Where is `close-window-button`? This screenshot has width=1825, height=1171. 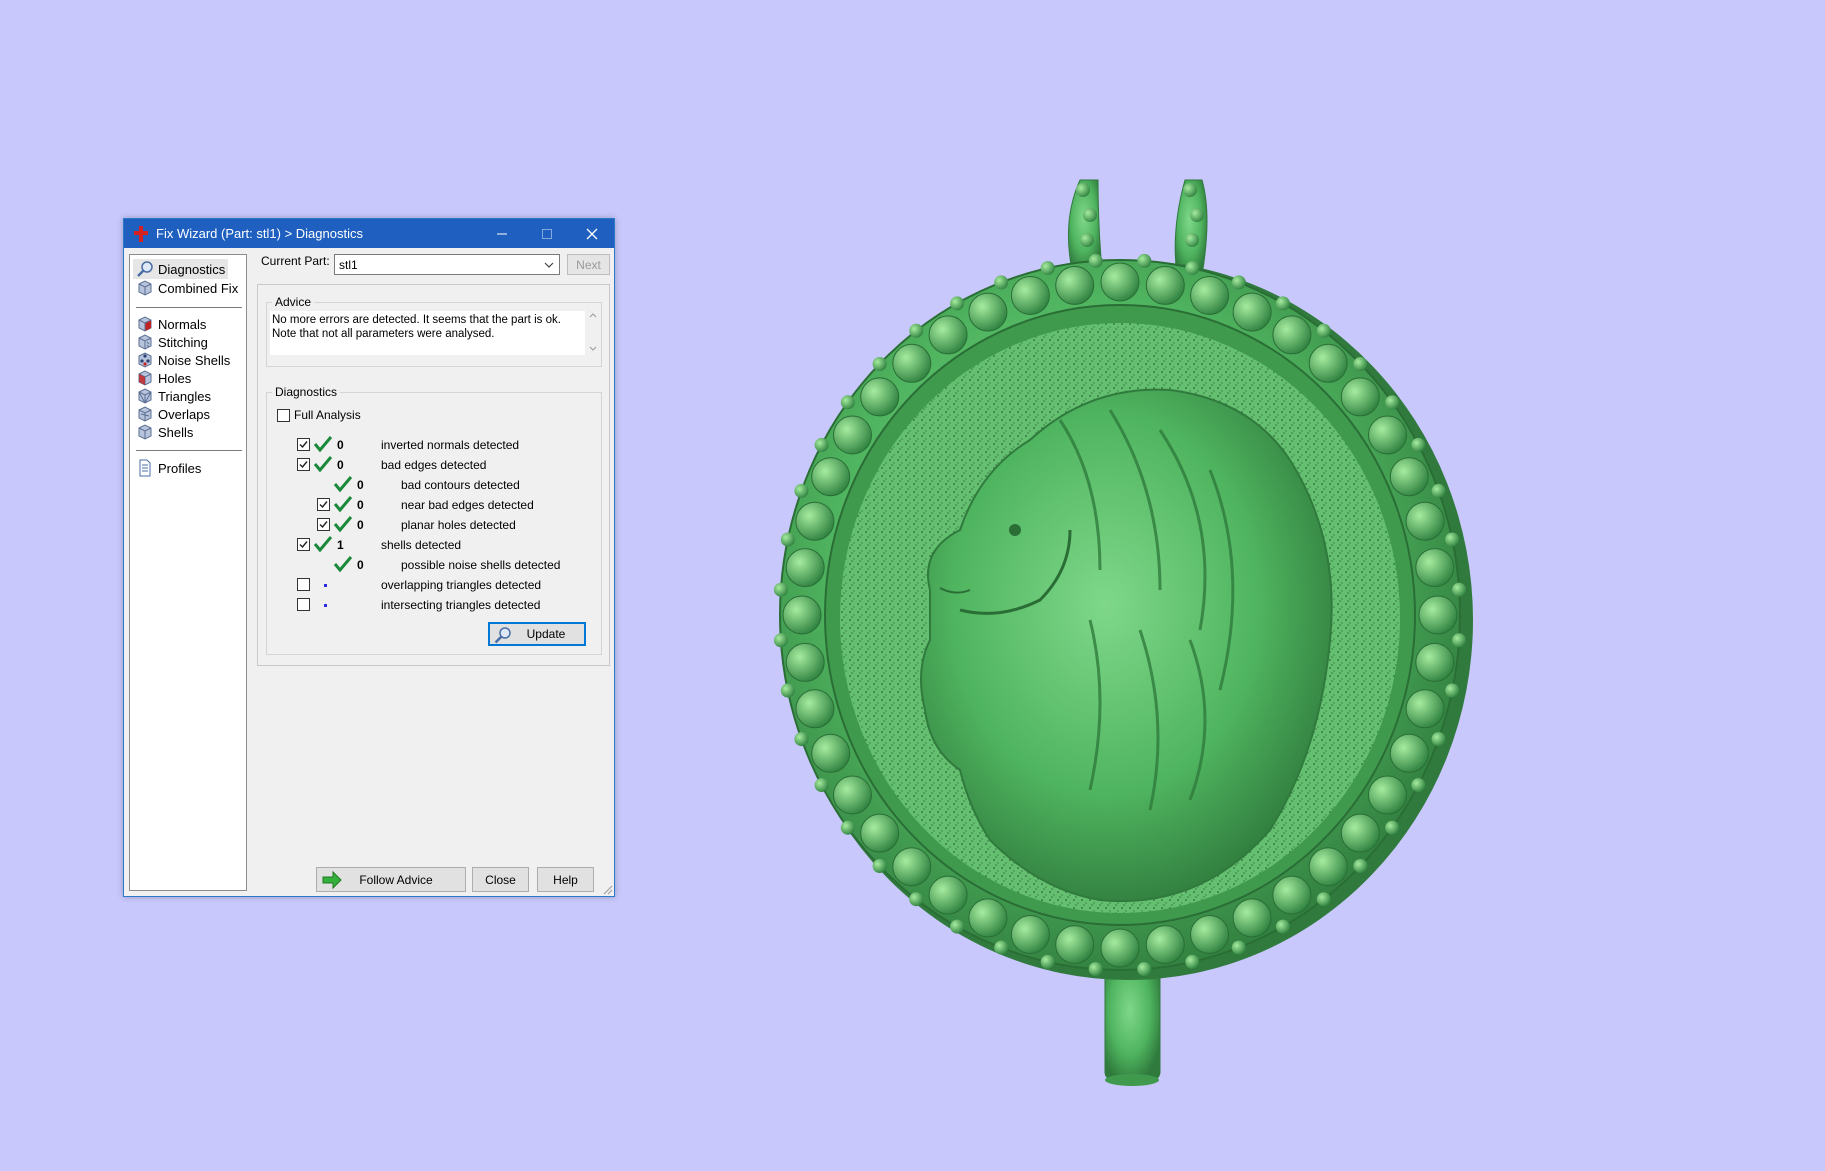
close-window-button is located at coordinates (591, 233).